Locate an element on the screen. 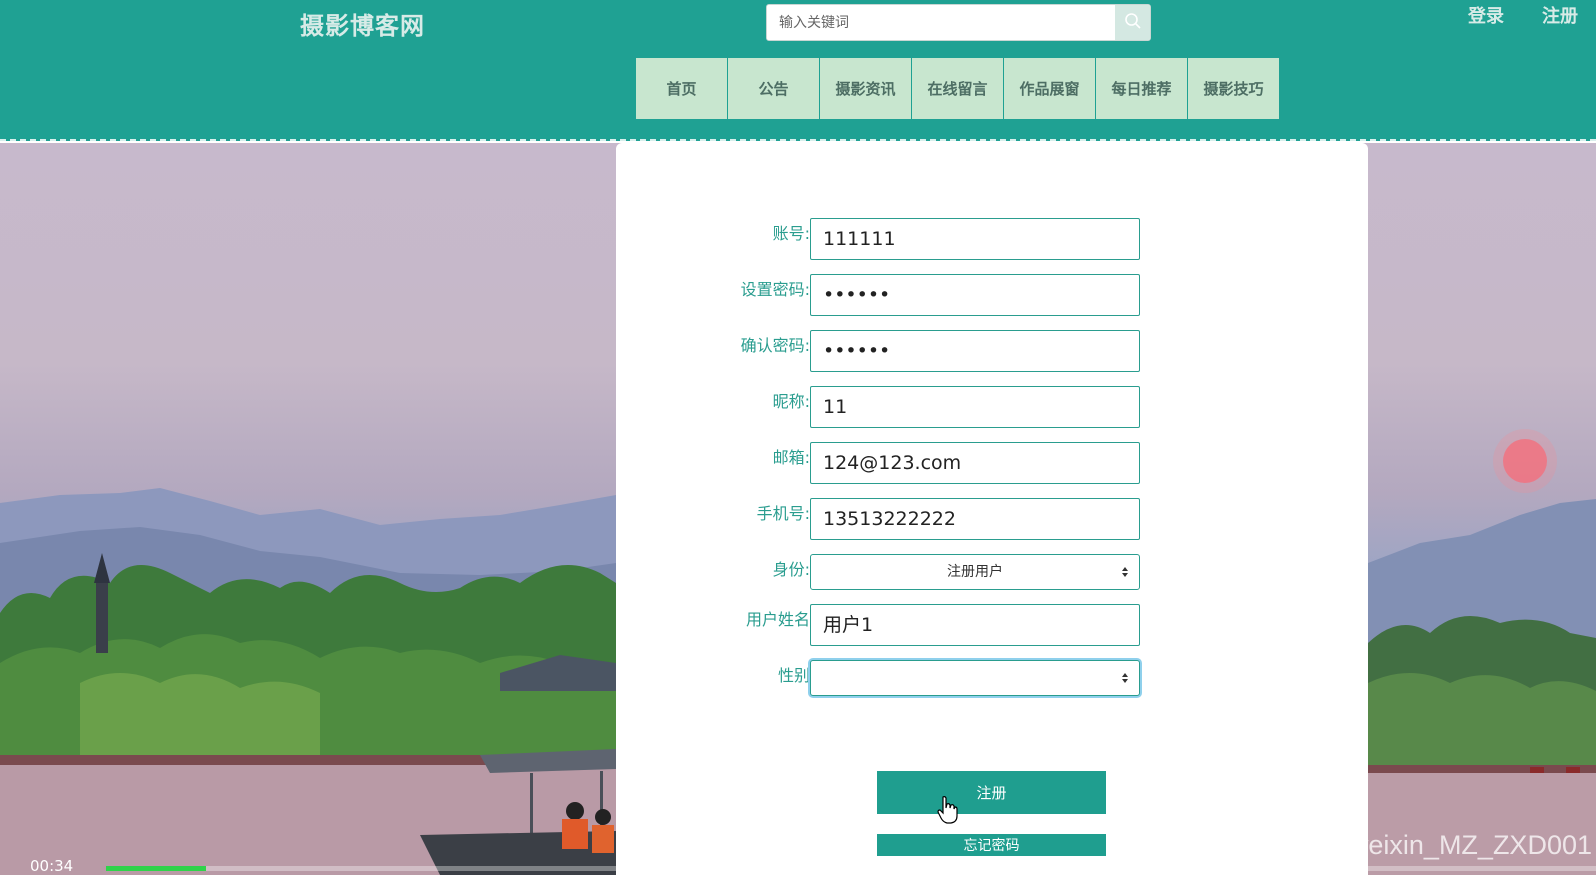 Image resolution: width=1596 pixels, height=875 pixels. realname-label: 用户姓名 is located at coordinates (777, 619).